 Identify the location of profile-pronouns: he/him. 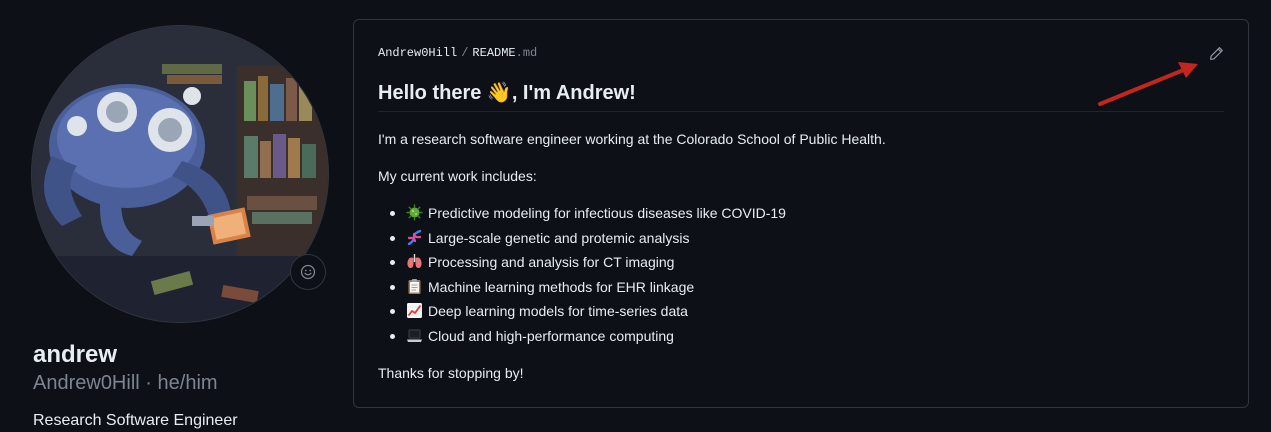
(187, 383).